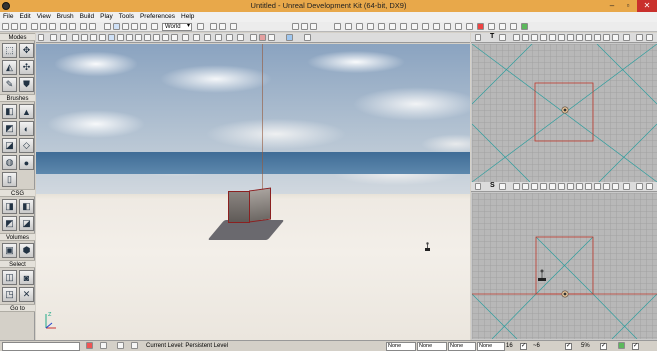  Describe the element at coordinates (447, 26) in the screenshot. I see `game-stats-icon` at that location.